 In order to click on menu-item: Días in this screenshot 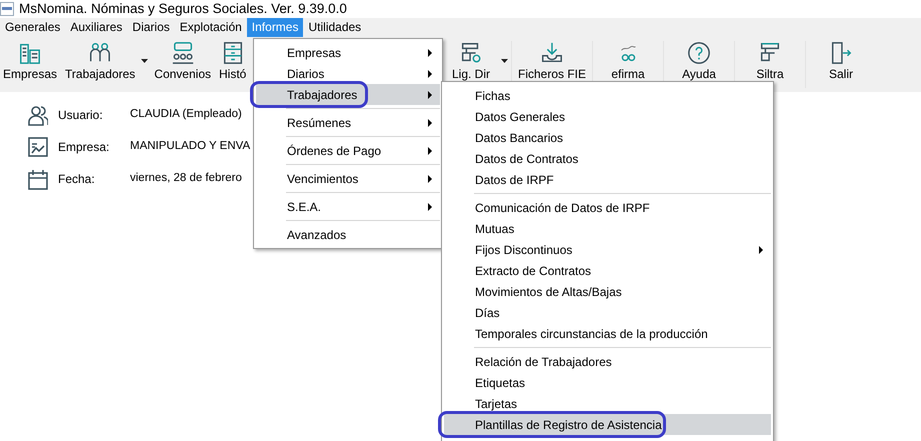, I will do `click(607, 312)`.